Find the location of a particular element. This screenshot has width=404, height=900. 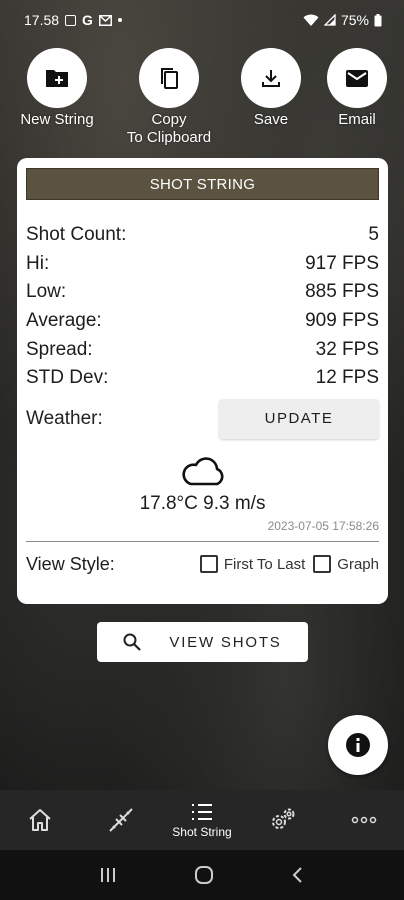

battery-icon is located at coordinates (378, 19).